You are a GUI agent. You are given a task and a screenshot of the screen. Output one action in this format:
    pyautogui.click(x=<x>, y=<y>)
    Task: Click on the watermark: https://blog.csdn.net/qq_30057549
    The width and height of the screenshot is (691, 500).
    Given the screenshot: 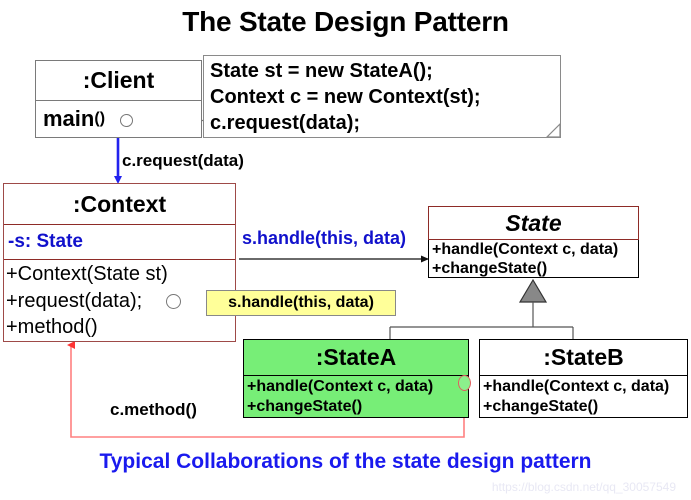 What is the action you would take?
    pyautogui.click(x=583, y=487)
    